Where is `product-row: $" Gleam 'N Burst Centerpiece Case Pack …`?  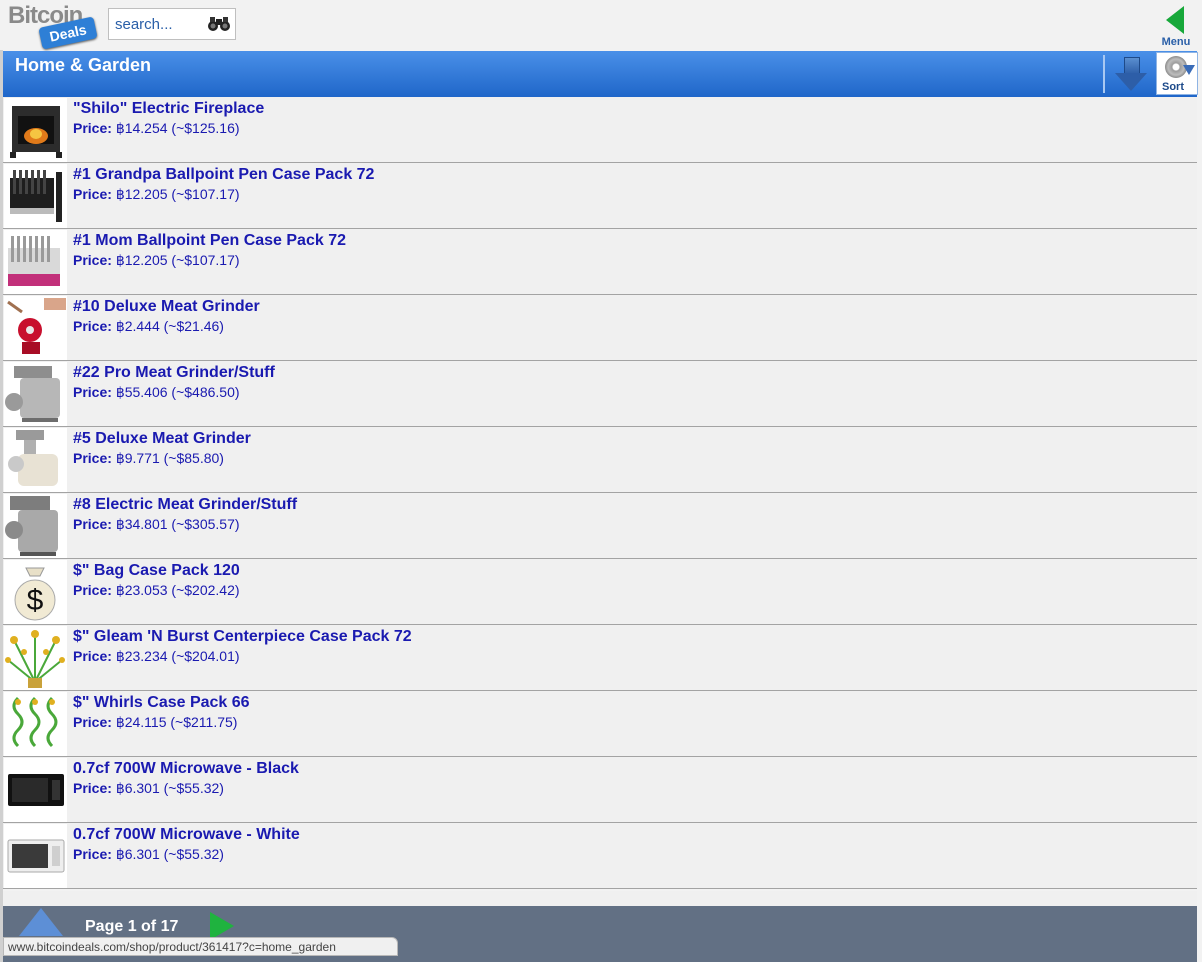
product-row: $" Gleam 'N Burst Centerpiece Case Pack … is located at coordinates (600, 658).